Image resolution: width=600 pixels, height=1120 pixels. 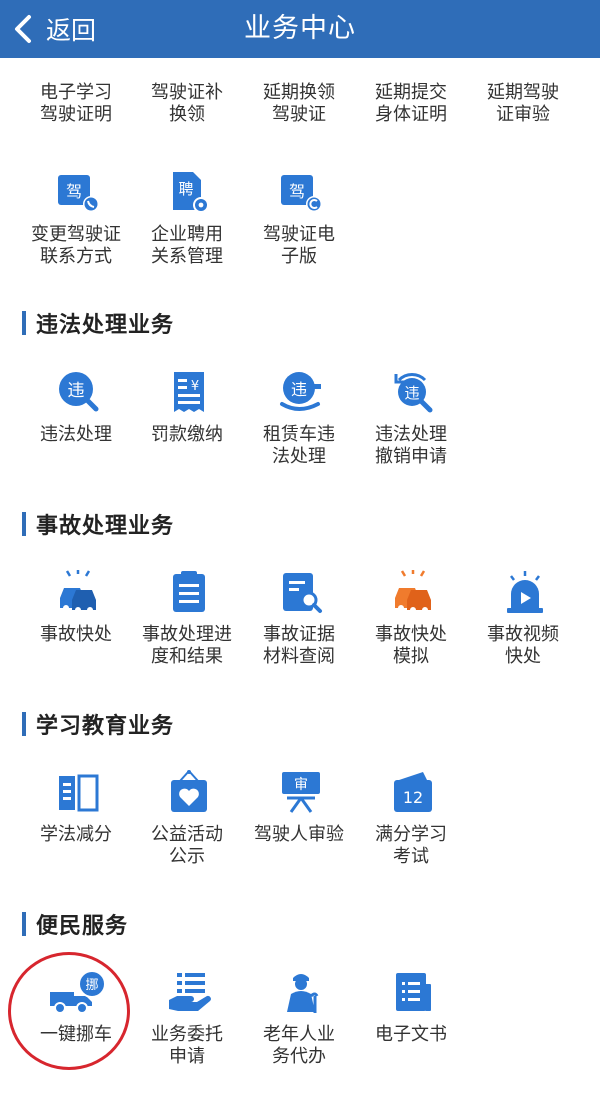 I want to click on truck-move-icon: 挪, so click(x=78, y=992).